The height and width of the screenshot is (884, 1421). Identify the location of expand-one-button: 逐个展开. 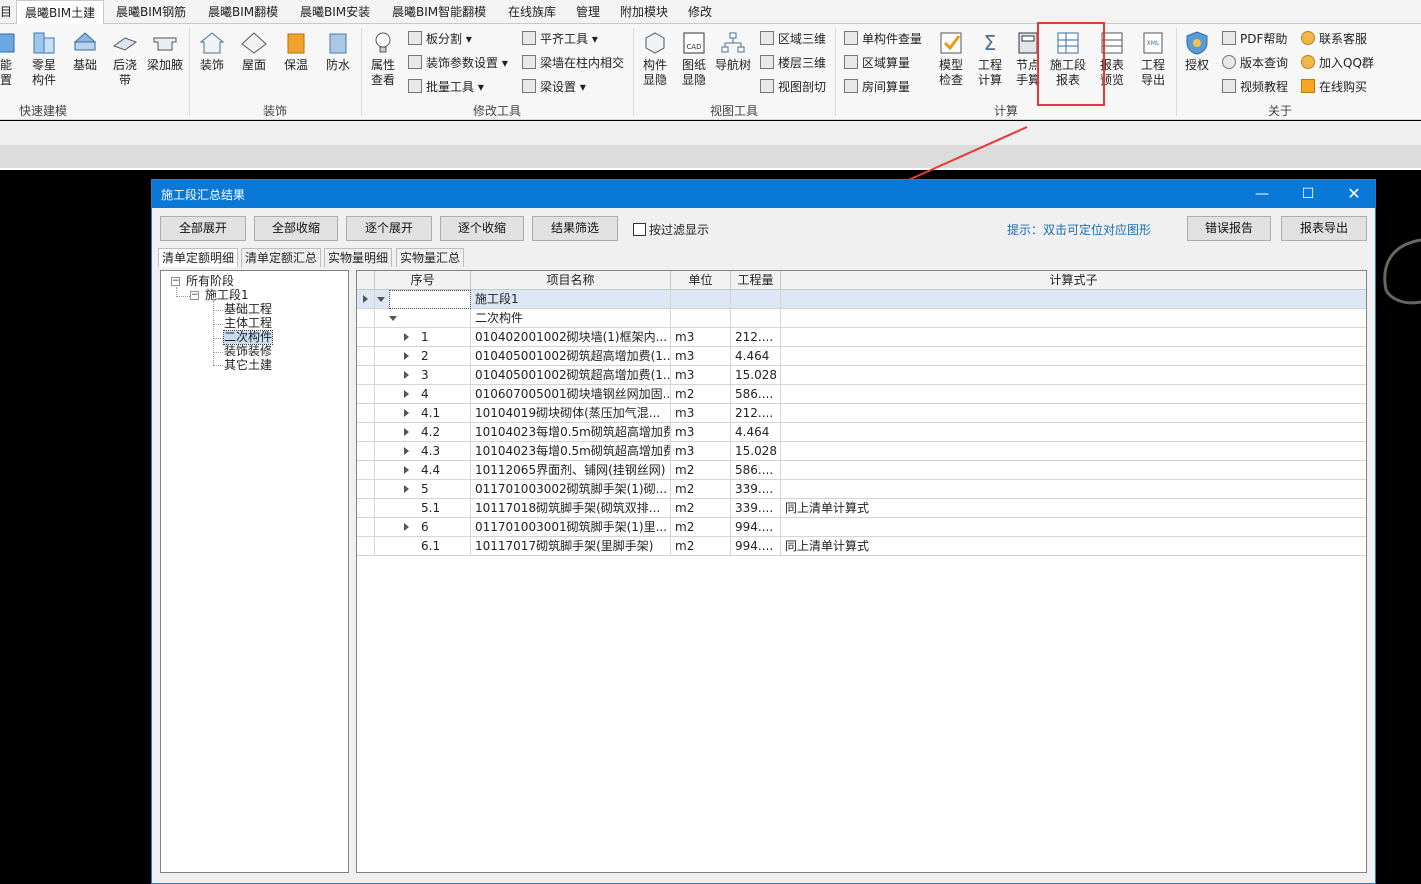
(389, 228).